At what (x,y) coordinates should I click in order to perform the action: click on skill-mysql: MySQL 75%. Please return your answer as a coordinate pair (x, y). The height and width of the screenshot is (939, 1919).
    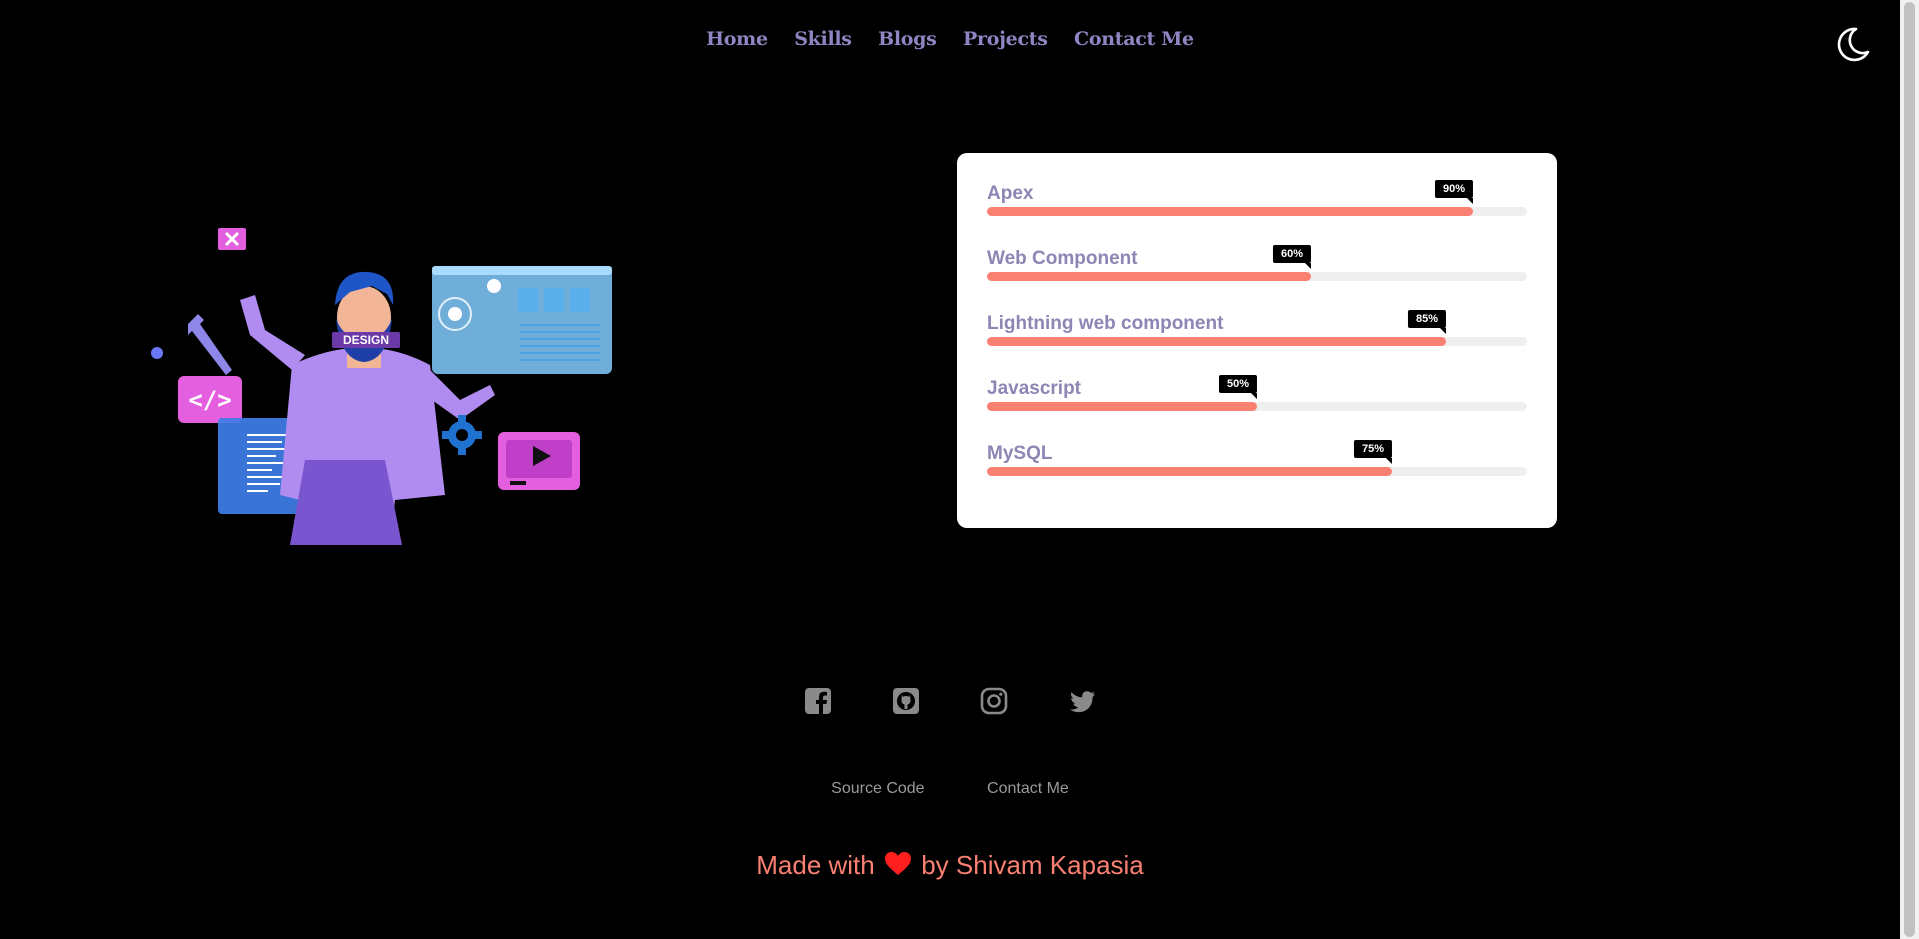
    Looking at the image, I should click on (1257, 461).